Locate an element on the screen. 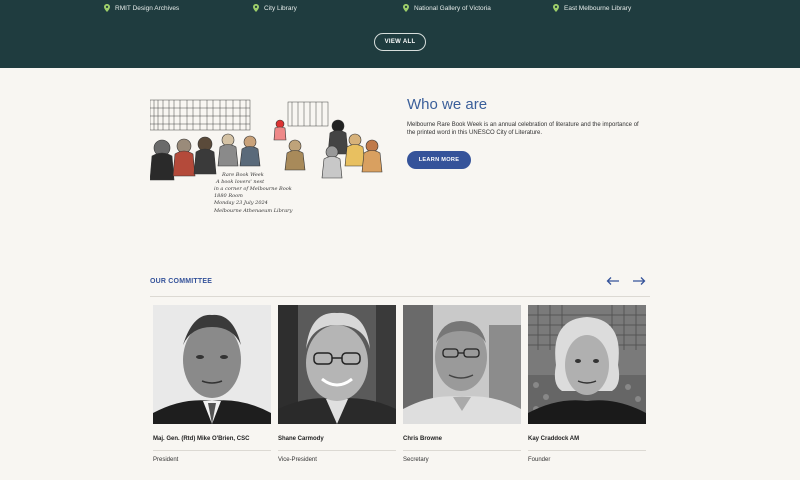  committee-divider is located at coordinates (400, 296).